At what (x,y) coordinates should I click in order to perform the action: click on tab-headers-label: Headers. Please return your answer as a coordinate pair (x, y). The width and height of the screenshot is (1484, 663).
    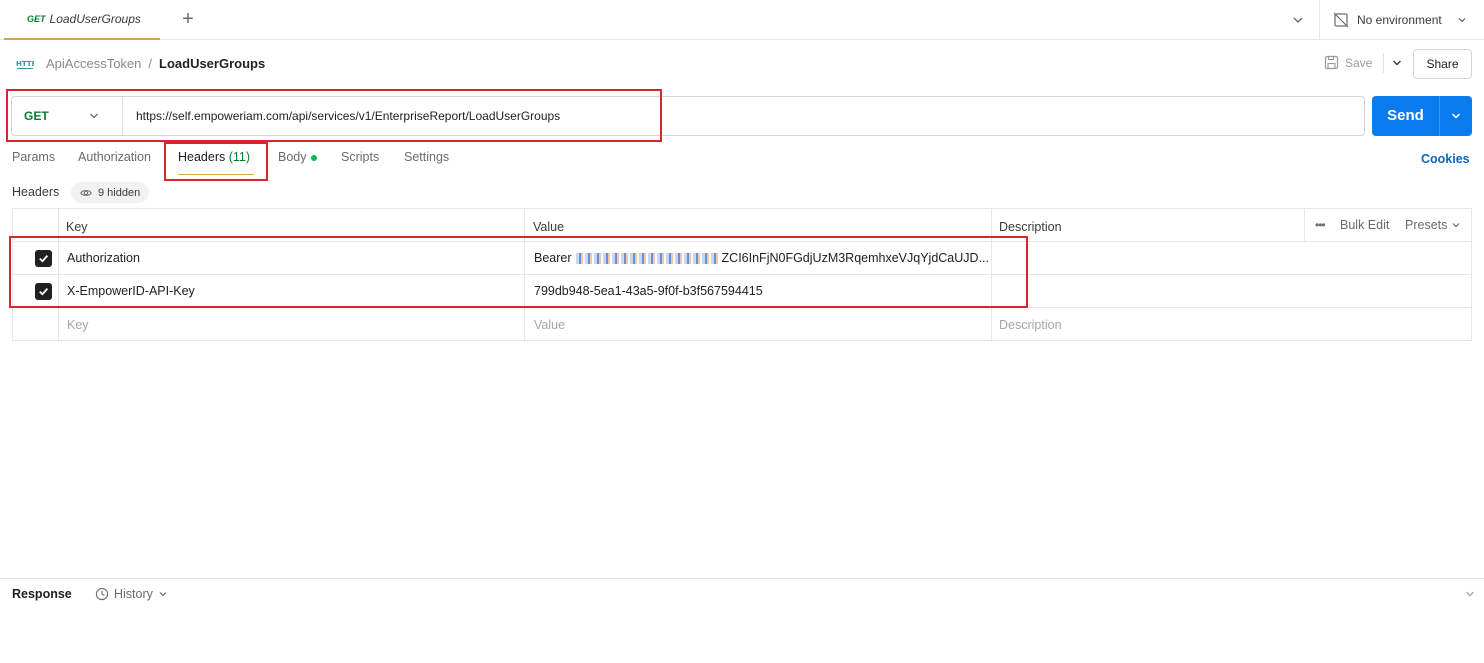
    Looking at the image, I should click on (202, 157).